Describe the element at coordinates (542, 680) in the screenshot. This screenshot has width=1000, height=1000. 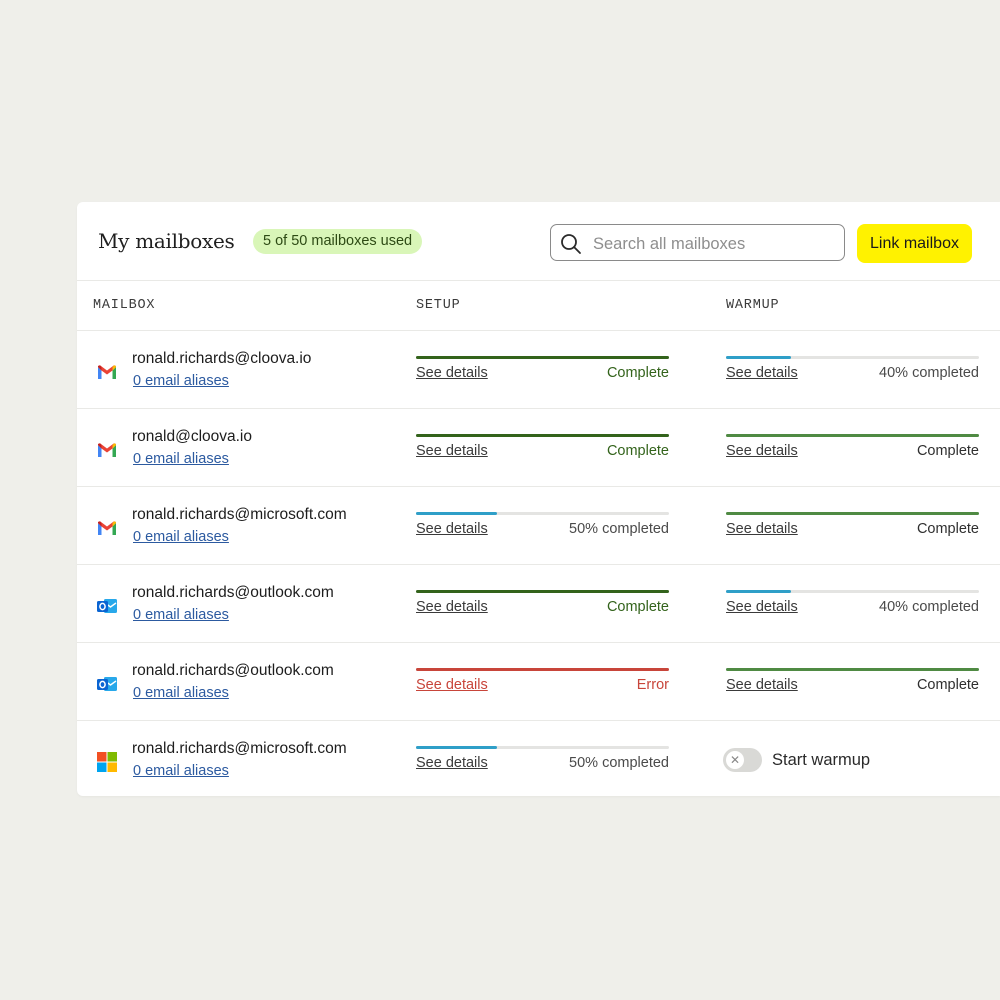
I see `setup-progress: See details Error` at that location.